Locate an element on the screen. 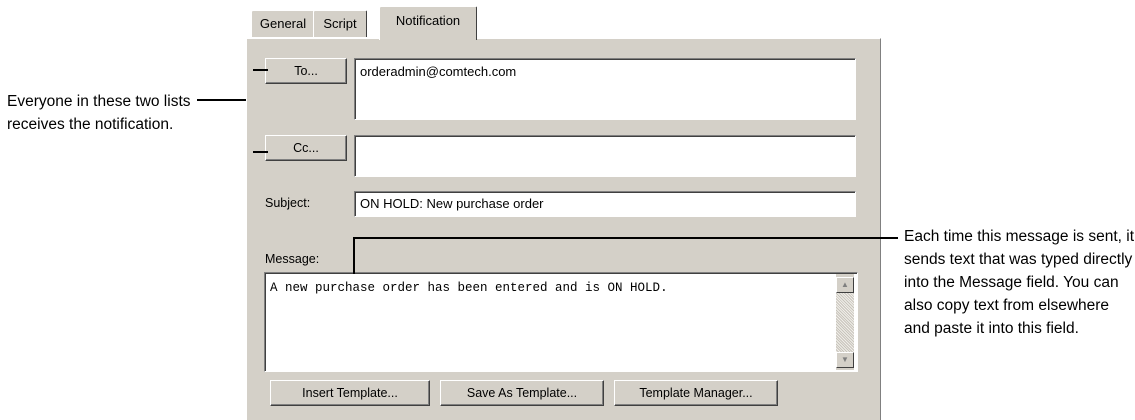 This screenshot has width=1135, height=420. message-scrollbar: ▲ ▼ is located at coordinates (845, 322).